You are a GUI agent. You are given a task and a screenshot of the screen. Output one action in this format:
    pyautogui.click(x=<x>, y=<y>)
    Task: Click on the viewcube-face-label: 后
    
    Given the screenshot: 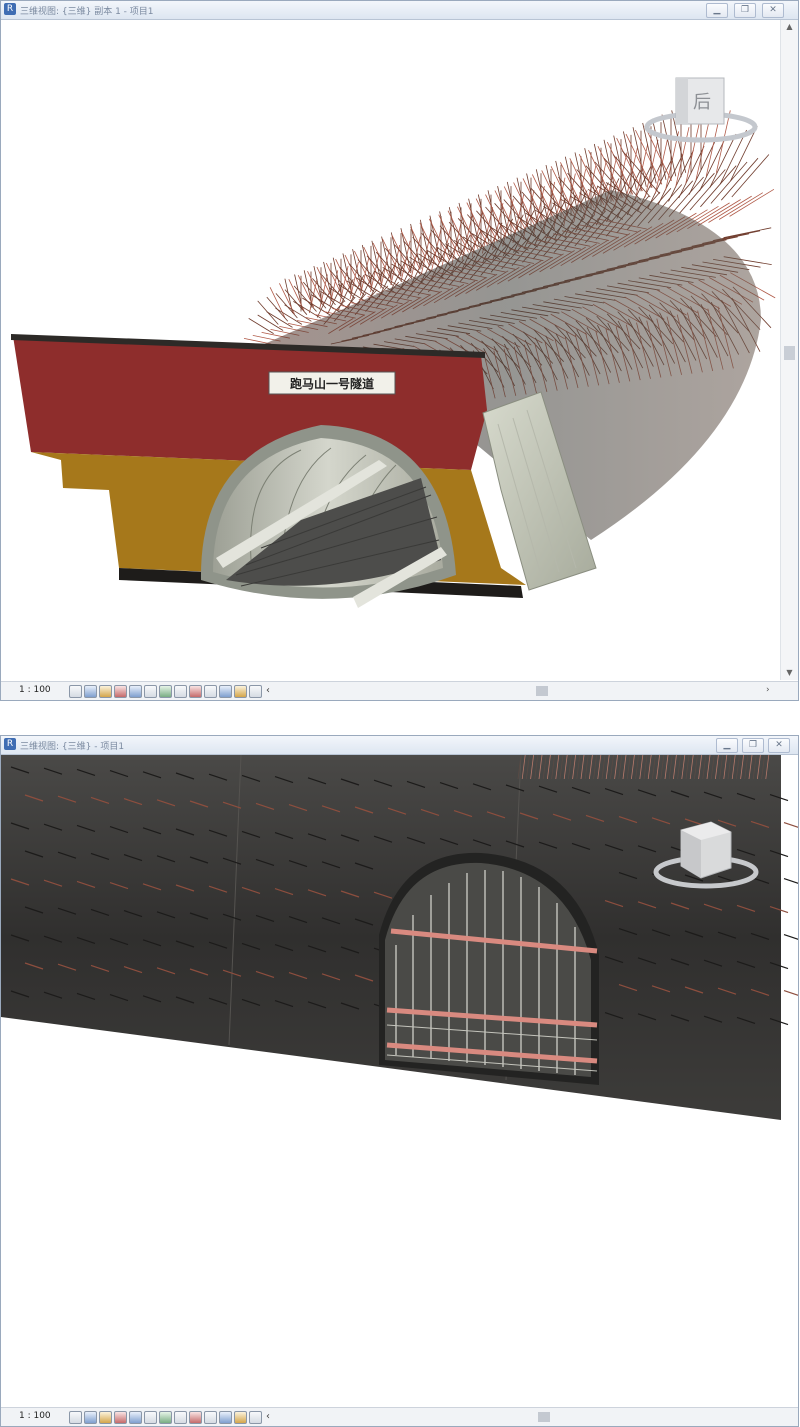 What is the action you would take?
    pyautogui.click(x=702, y=102)
    